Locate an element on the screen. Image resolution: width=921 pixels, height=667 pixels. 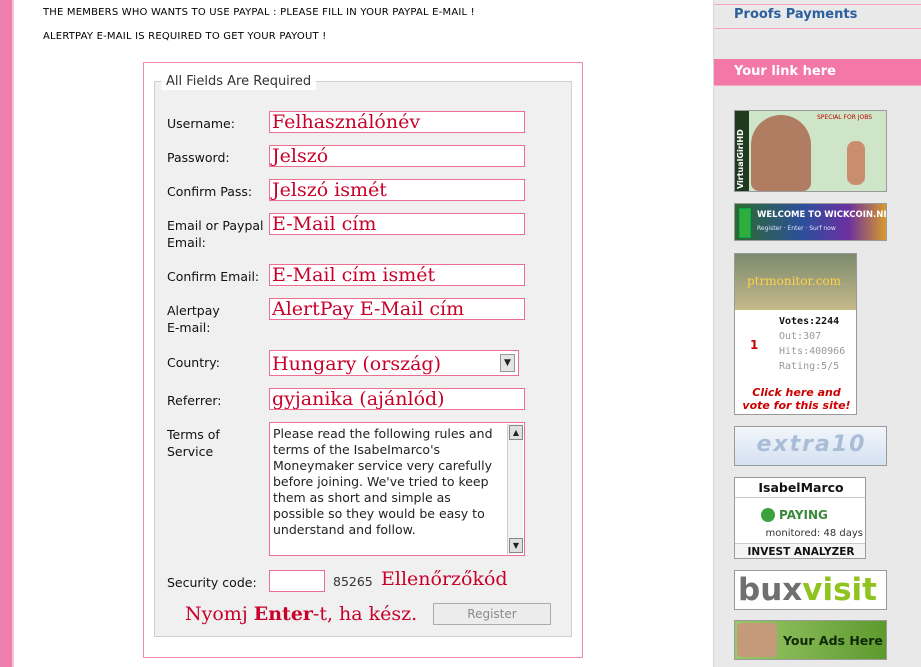
chevron-down-icon: ▼ is located at coordinates (507, 363).